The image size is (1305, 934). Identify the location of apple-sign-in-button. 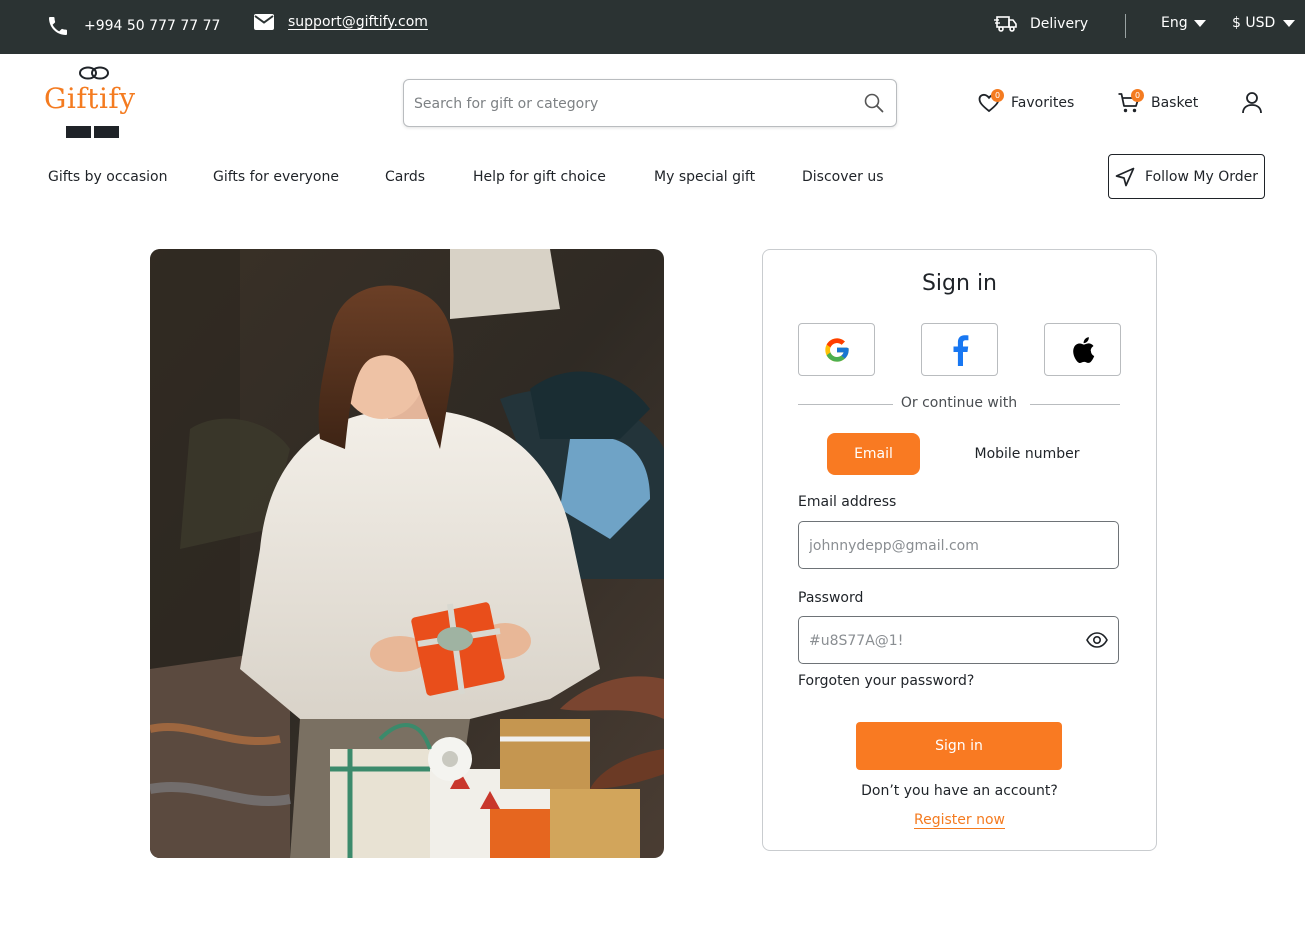
(1082, 349).